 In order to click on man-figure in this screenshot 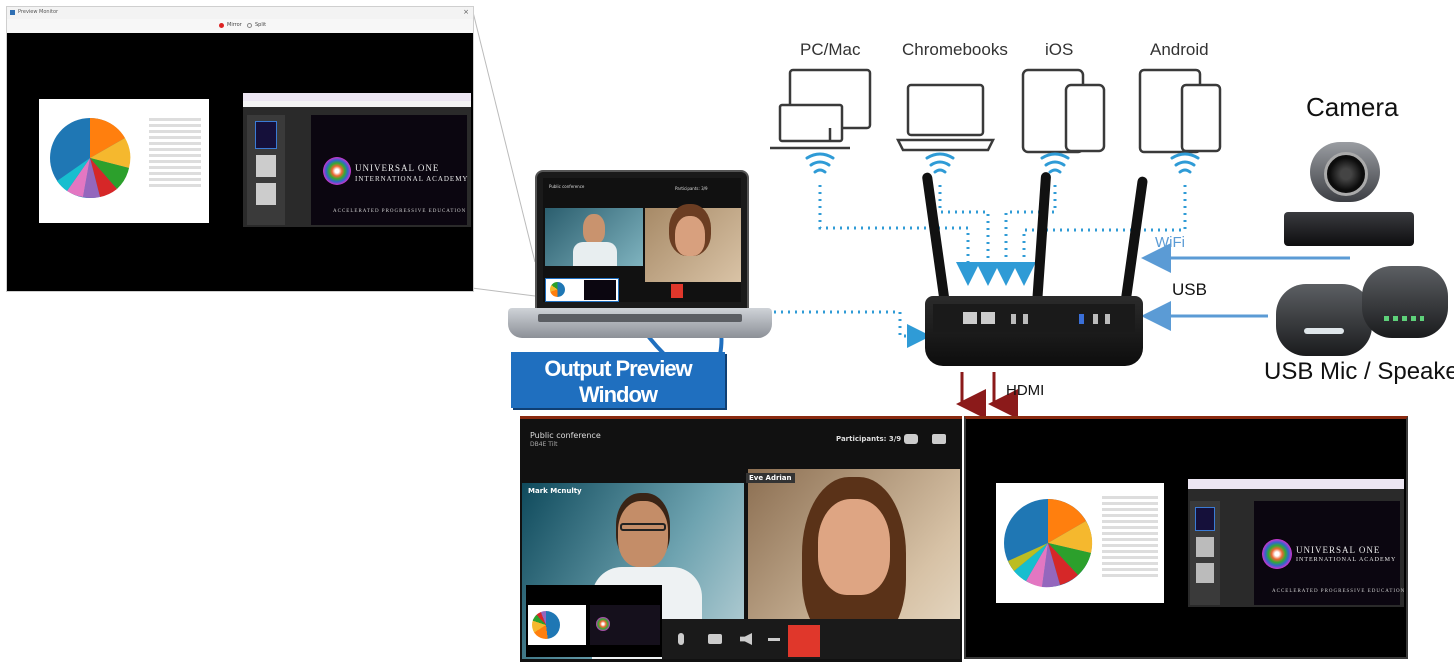, I will do `click(594, 229)`.